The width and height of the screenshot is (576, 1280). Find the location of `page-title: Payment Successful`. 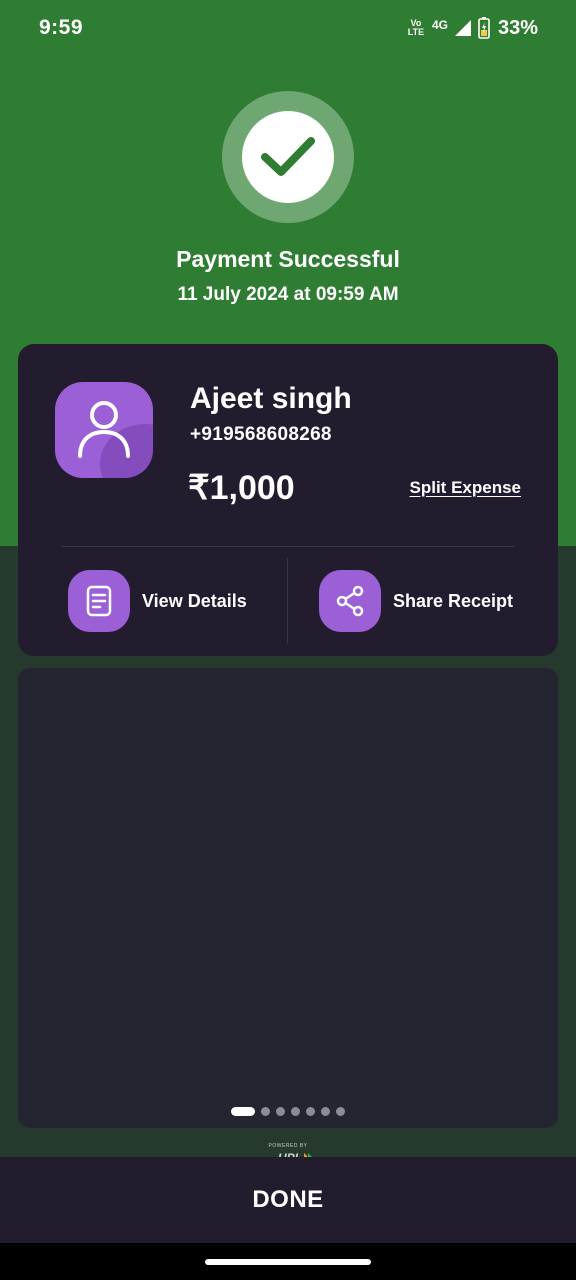

page-title: Payment Successful is located at coordinates (288, 259).